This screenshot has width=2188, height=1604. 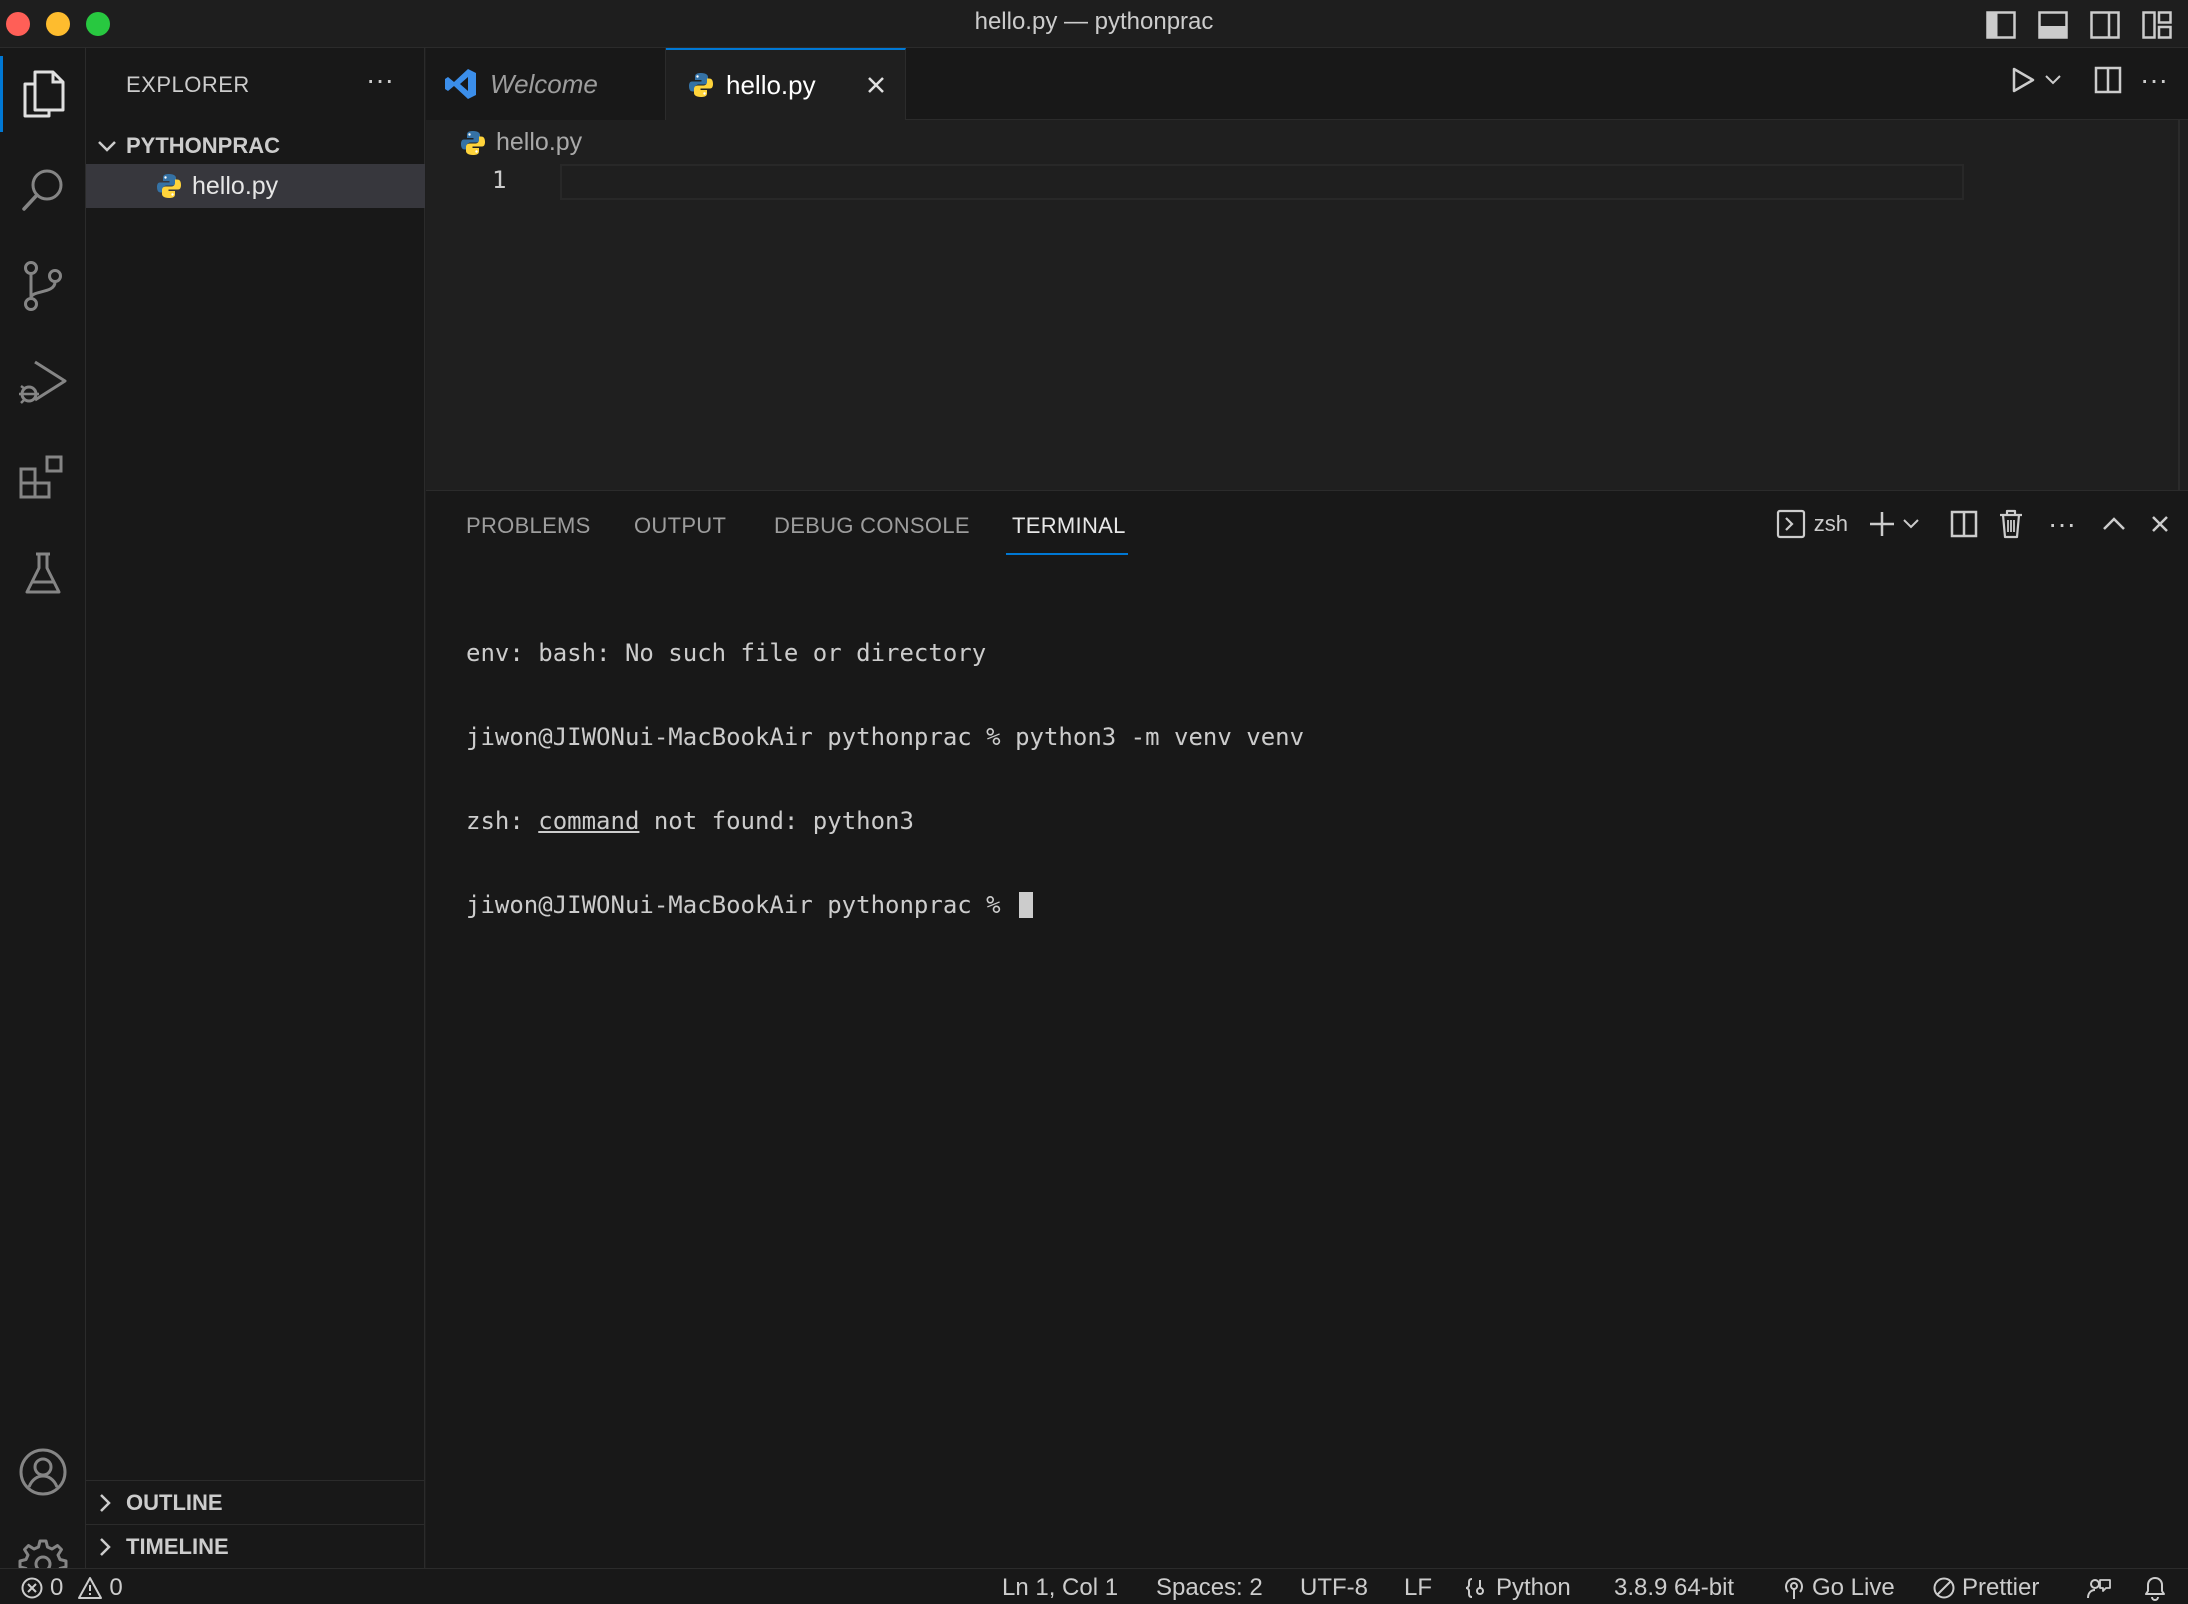 I want to click on tab-label: Welcome, so click(x=544, y=83).